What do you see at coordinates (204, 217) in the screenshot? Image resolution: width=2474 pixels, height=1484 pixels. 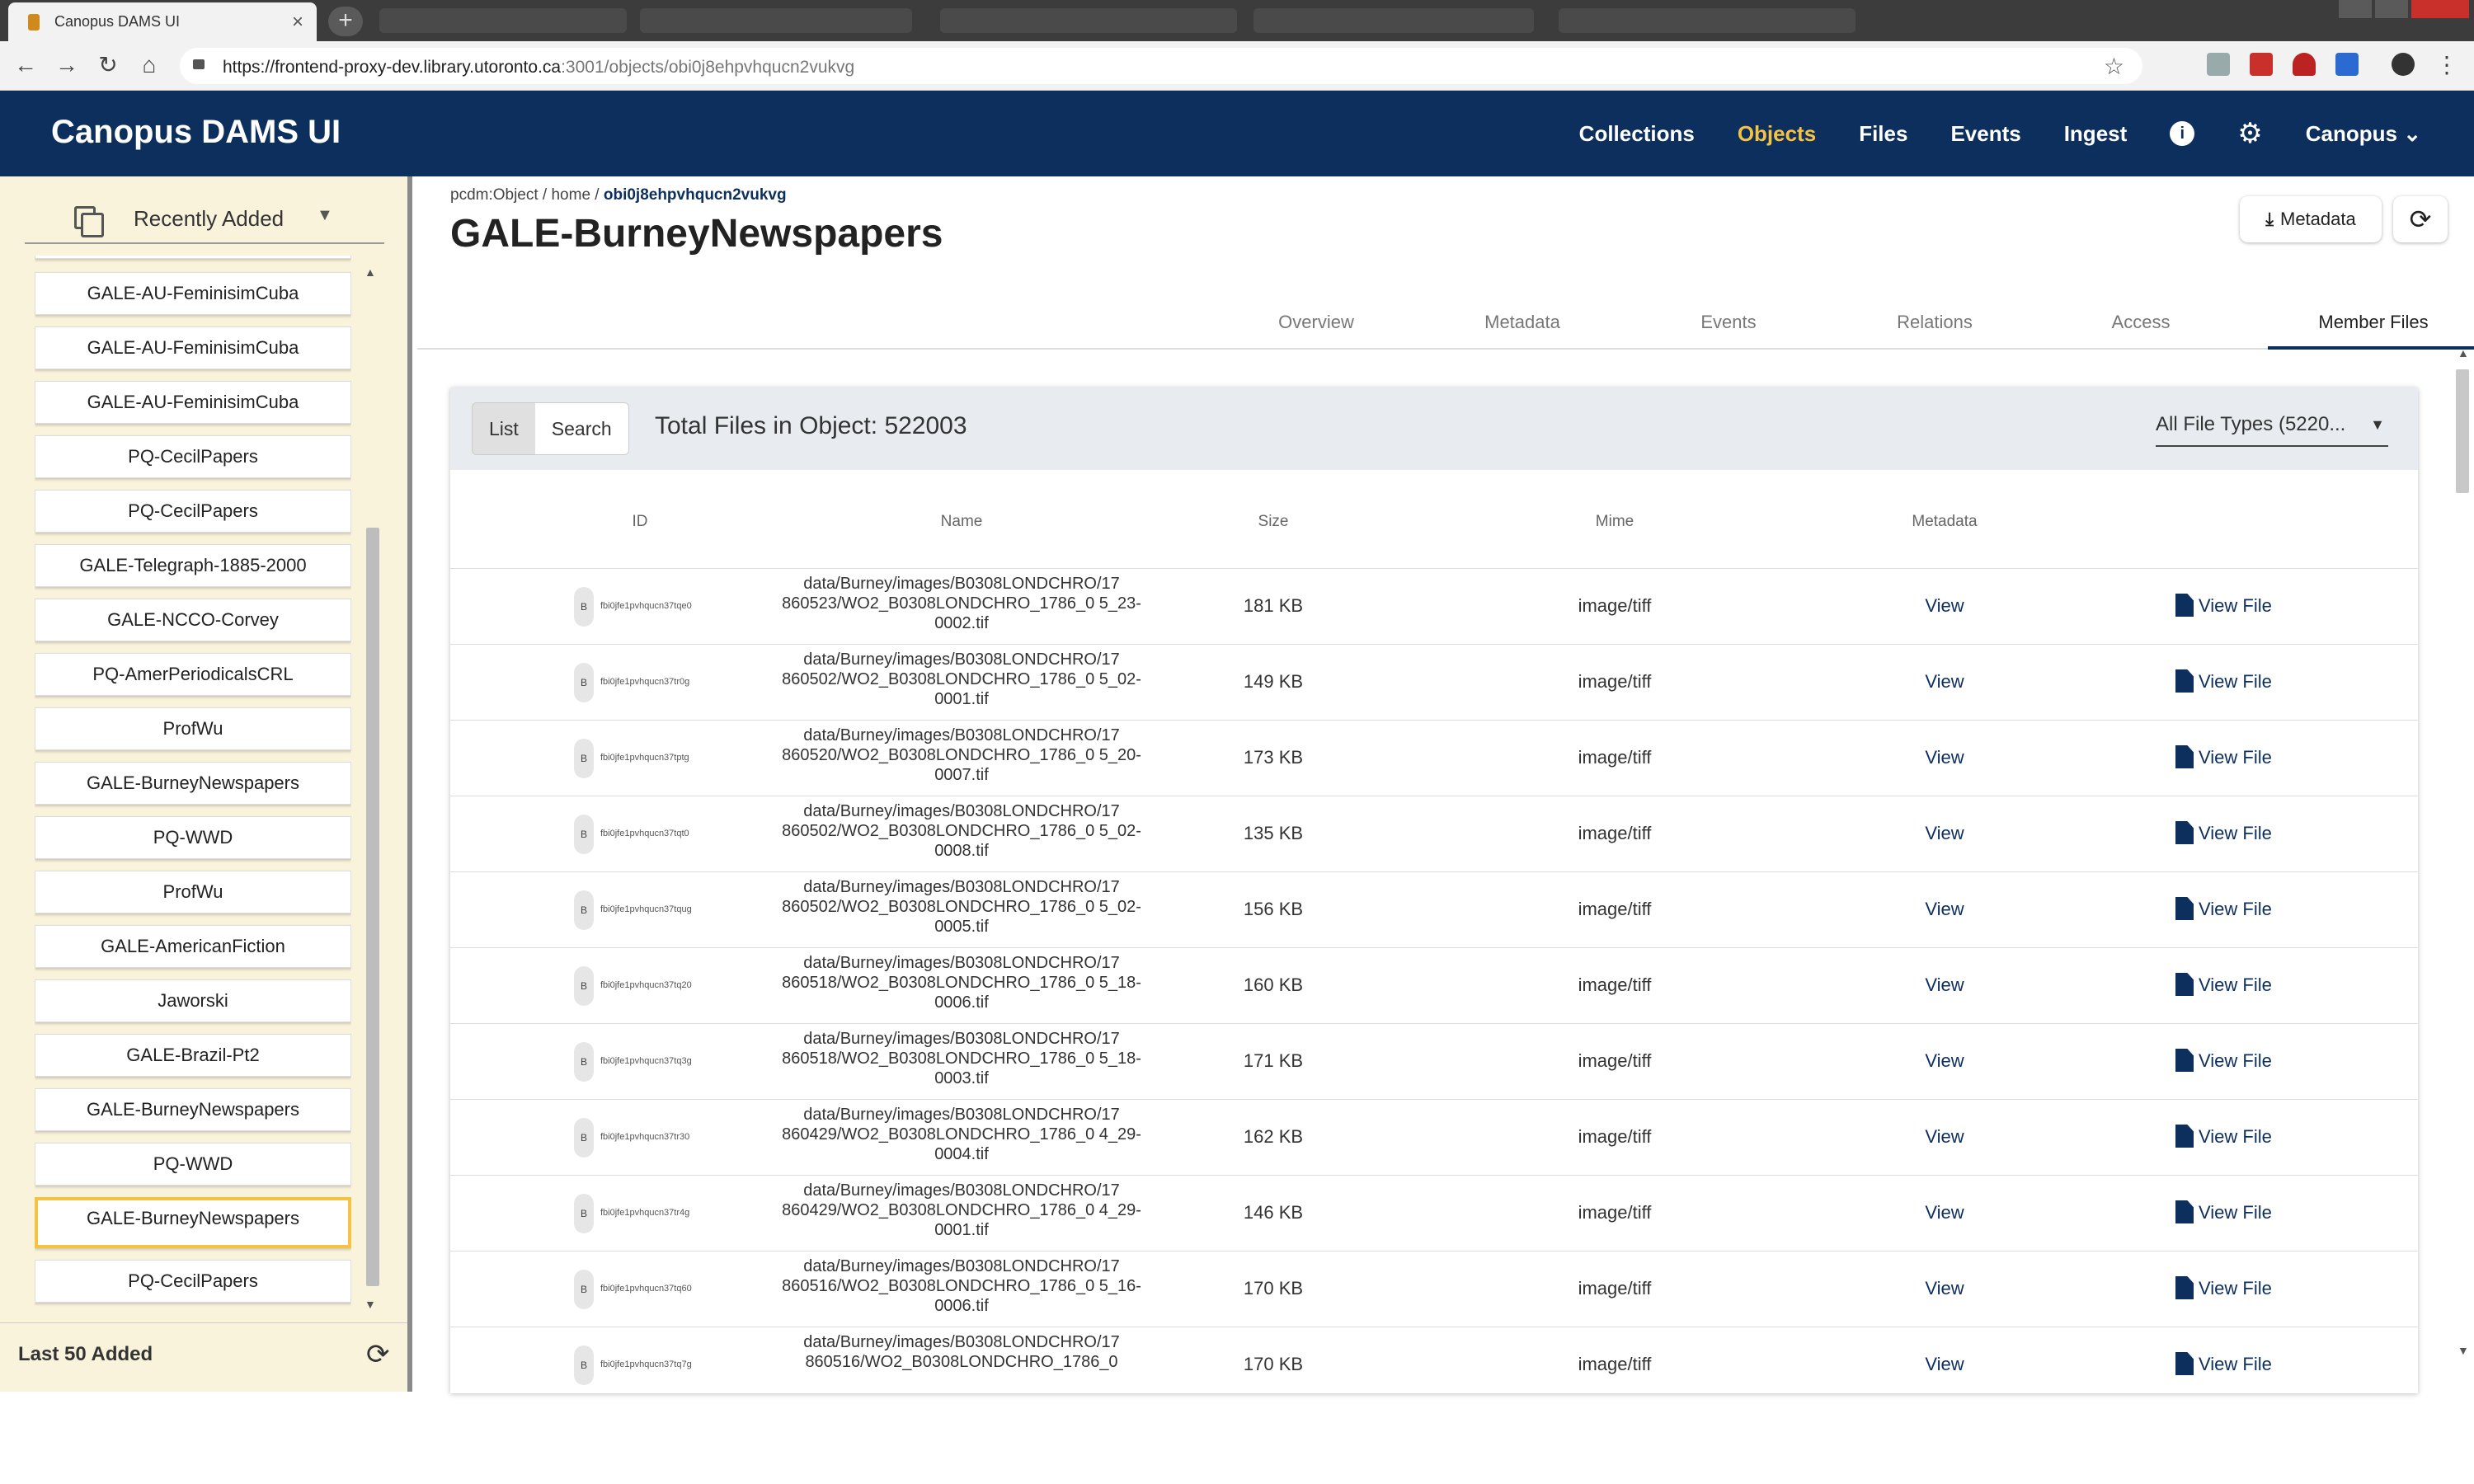 I see `sidebar-dropdown: Recently Added ▼` at bounding box center [204, 217].